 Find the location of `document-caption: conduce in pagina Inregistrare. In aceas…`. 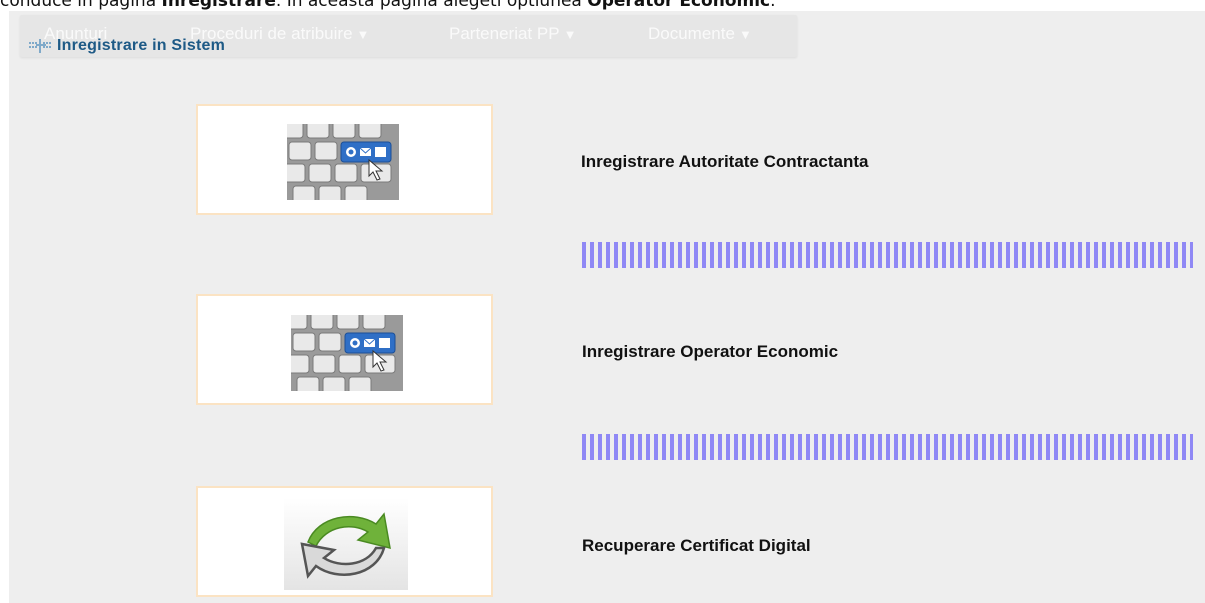

document-caption: conduce in pagina Inregistrare. In aceas… is located at coordinates (602, 5).